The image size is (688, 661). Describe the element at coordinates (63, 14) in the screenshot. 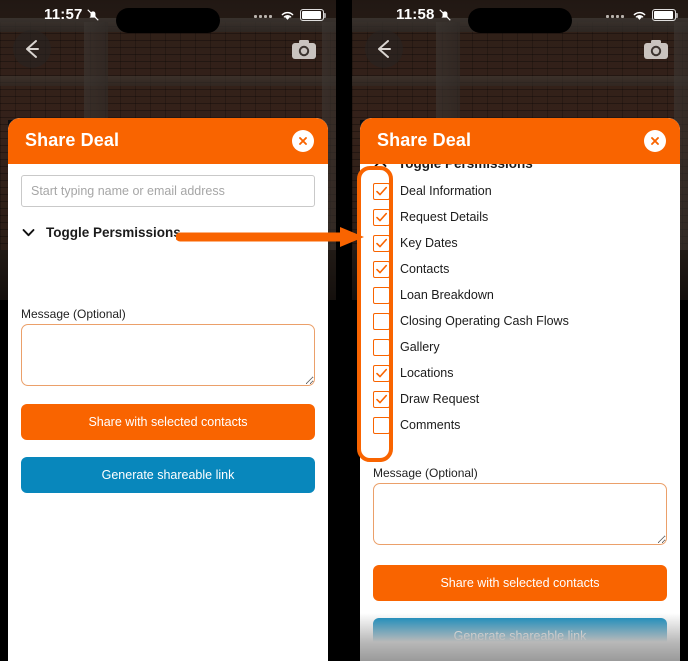

I see `status-clock: 11:57` at that location.